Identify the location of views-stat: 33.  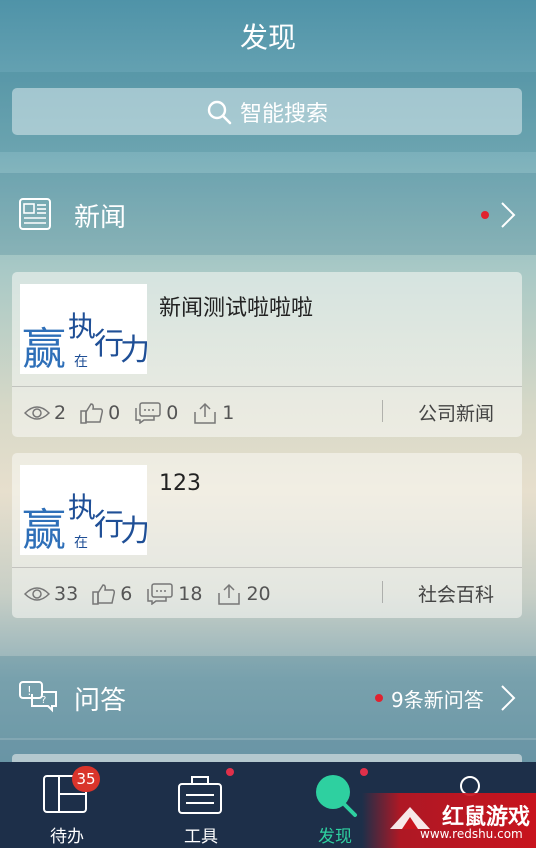
(51, 594).